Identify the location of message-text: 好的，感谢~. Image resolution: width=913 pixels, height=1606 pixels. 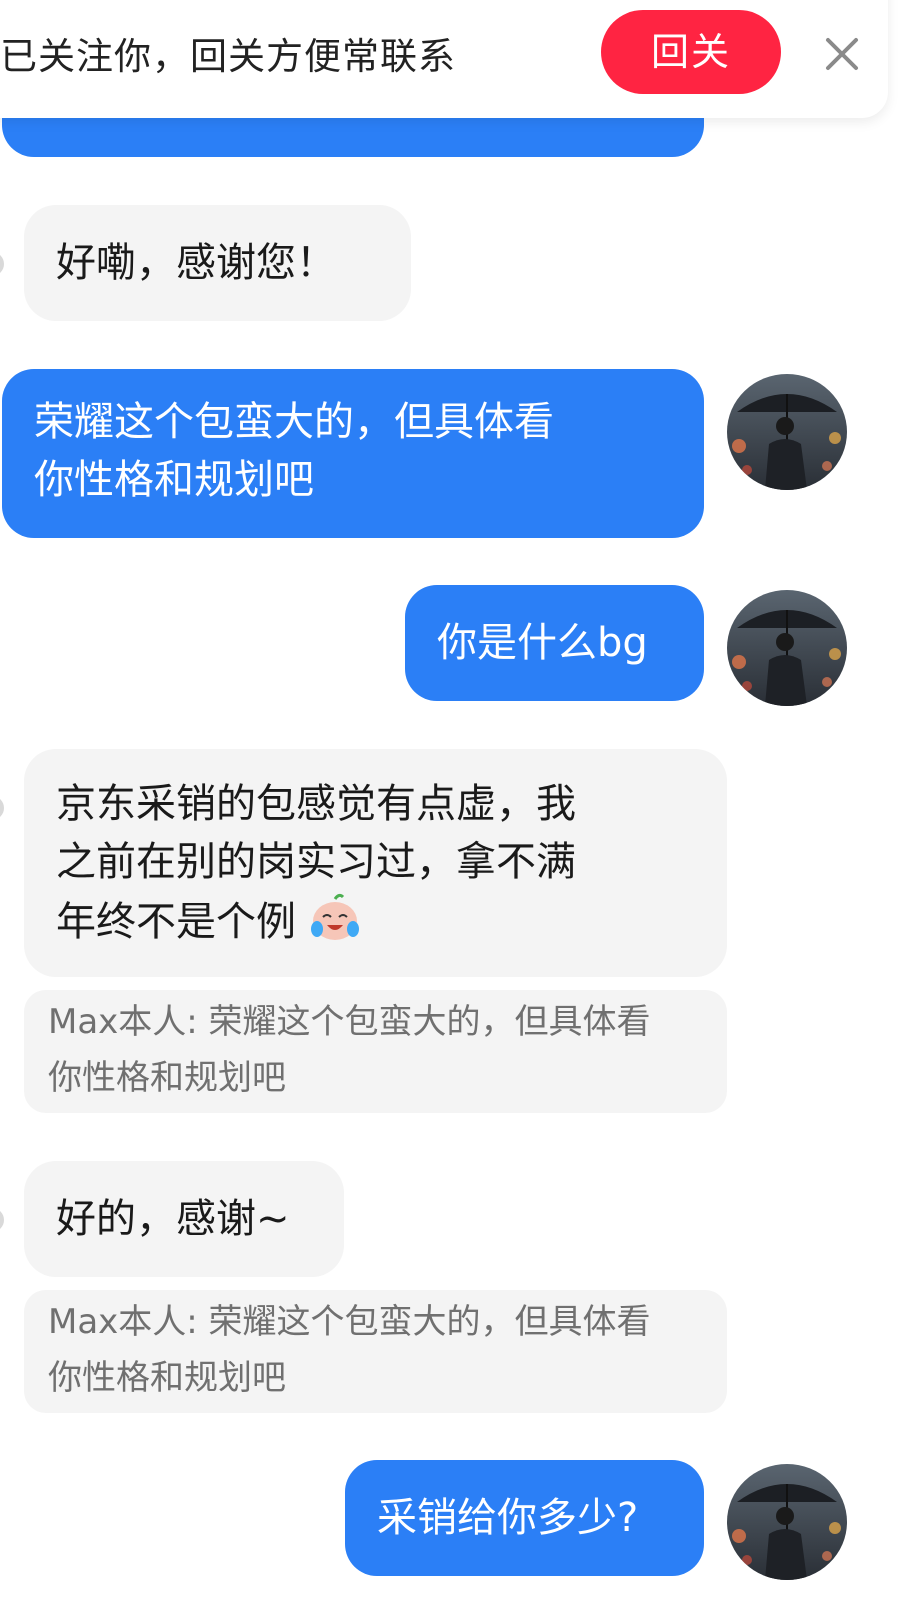
(173, 1219).